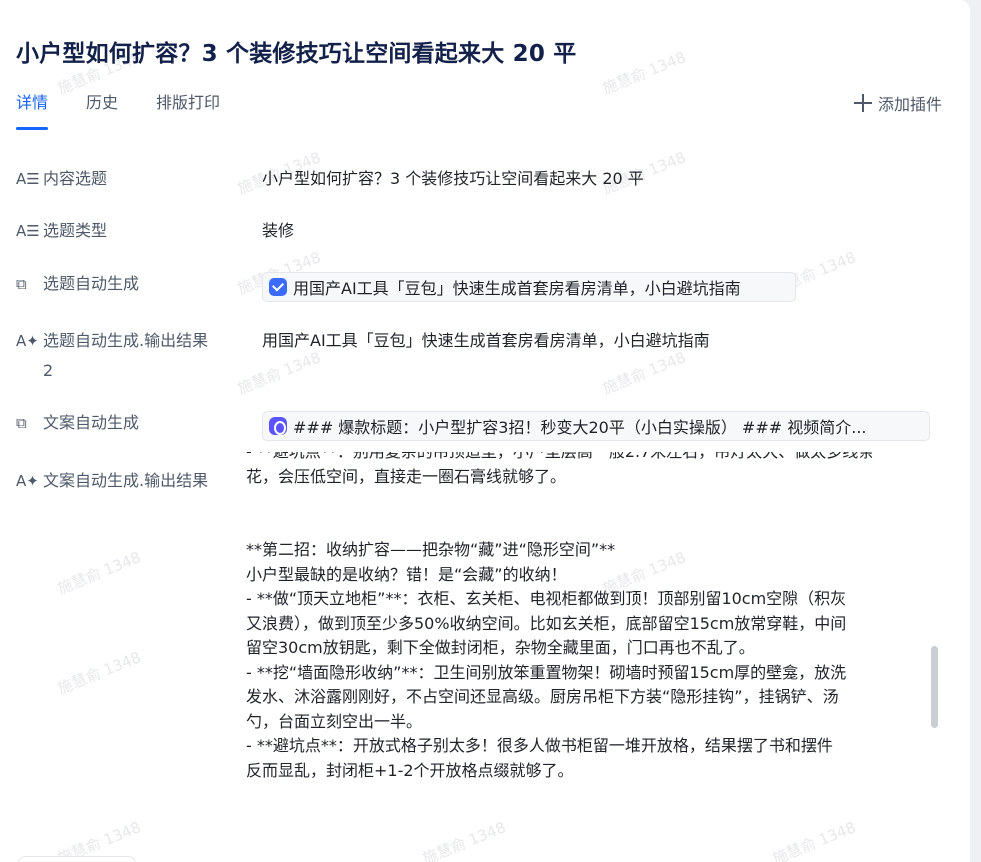  I want to click on add-plugin-label: 添加插件, so click(909, 104).